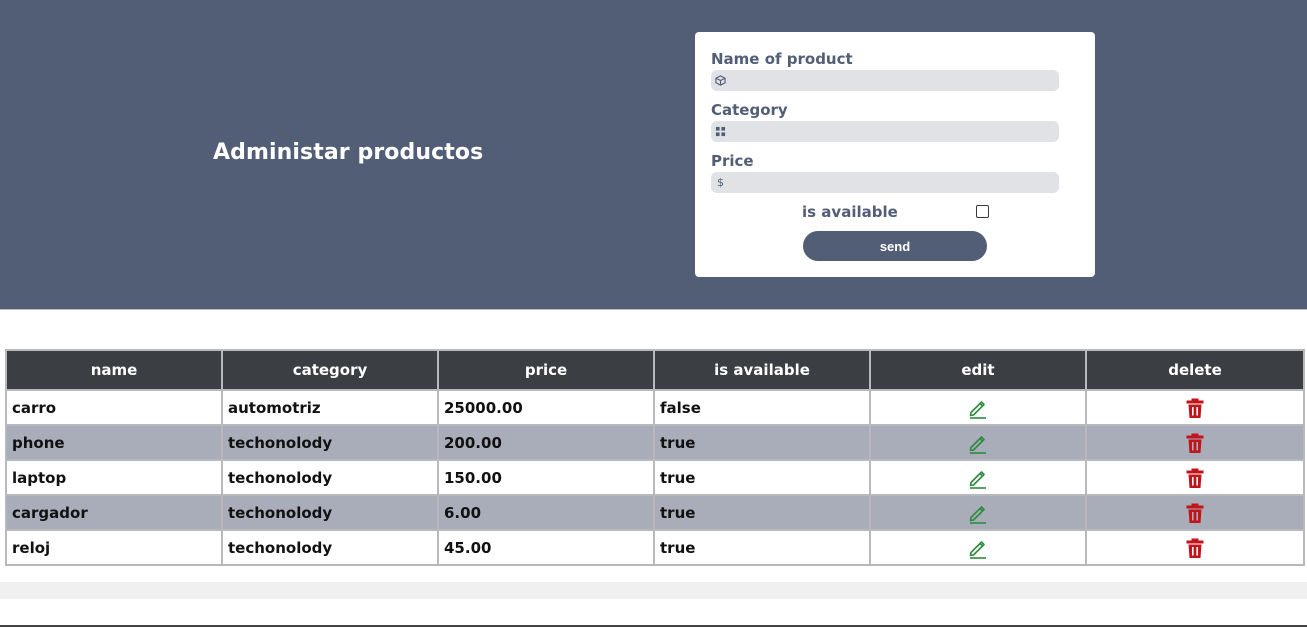 The image size is (1307, 627). I want to click on page-title: Administar productos, so click(348, 152).